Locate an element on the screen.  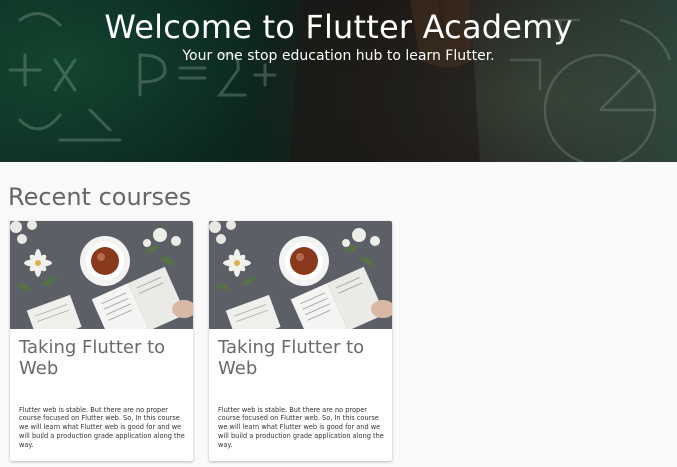
hero-title: Welcome to Flutter Academy is located at coordinates (338, 27).